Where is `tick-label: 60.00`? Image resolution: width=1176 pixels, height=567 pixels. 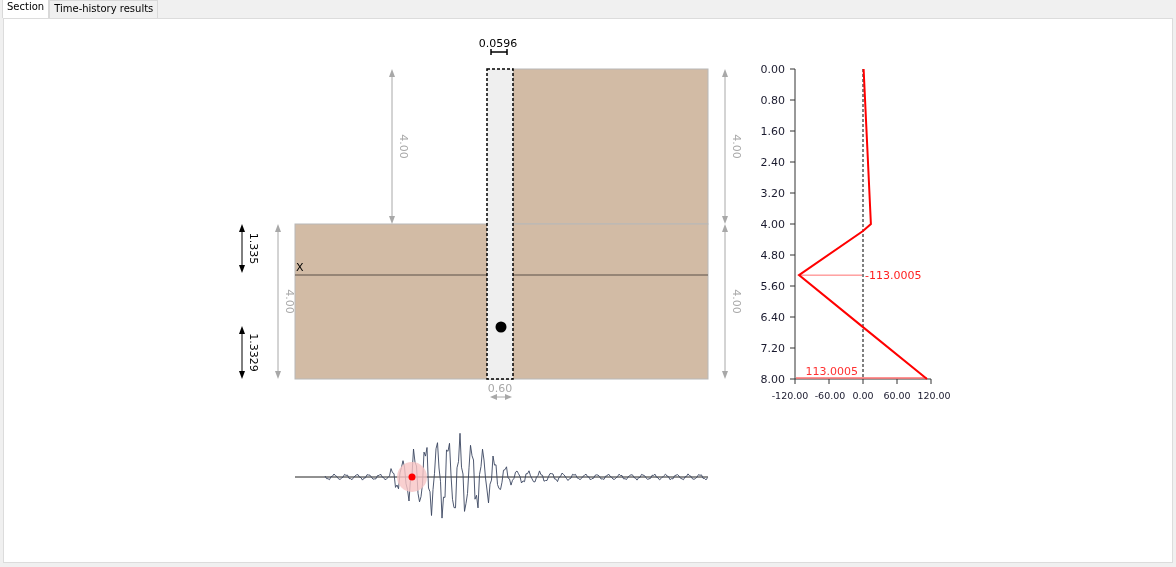
tick-label: 60.00 is located at coordinates (897, 395).